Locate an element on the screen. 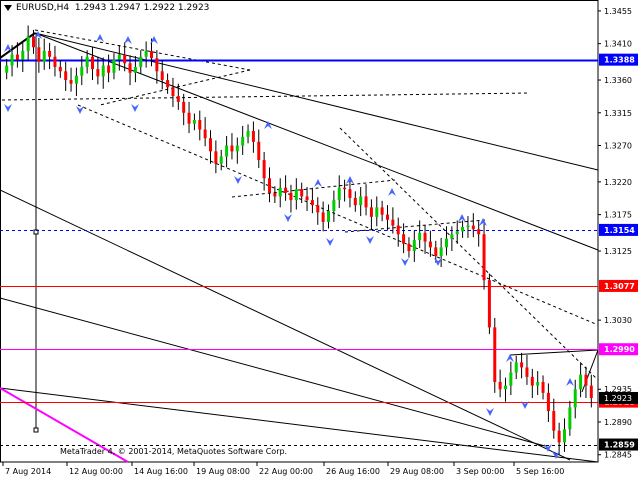 The height and width of the screenshot is (480, 640). current-price-label: 1.2923 is located at coordinates (618, 397).